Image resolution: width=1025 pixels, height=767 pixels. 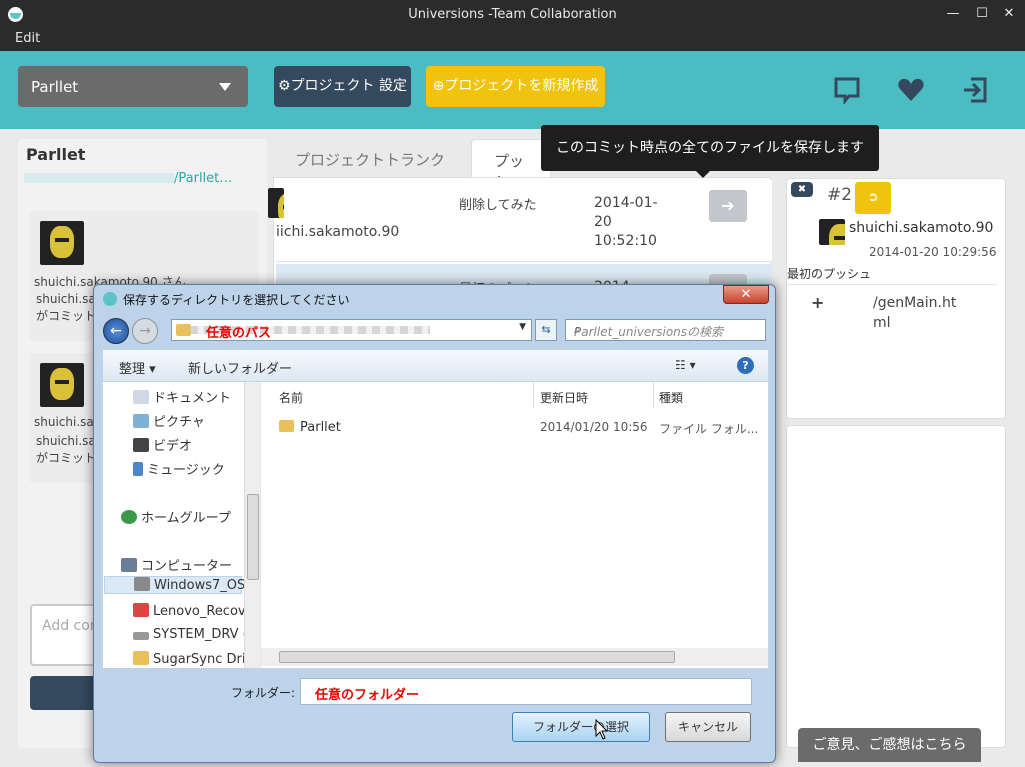 What do you see at coordinates (203, 659) in the screenshot?
I see `nav-label: SugarSync Driv` at bounding box center [203, 659].